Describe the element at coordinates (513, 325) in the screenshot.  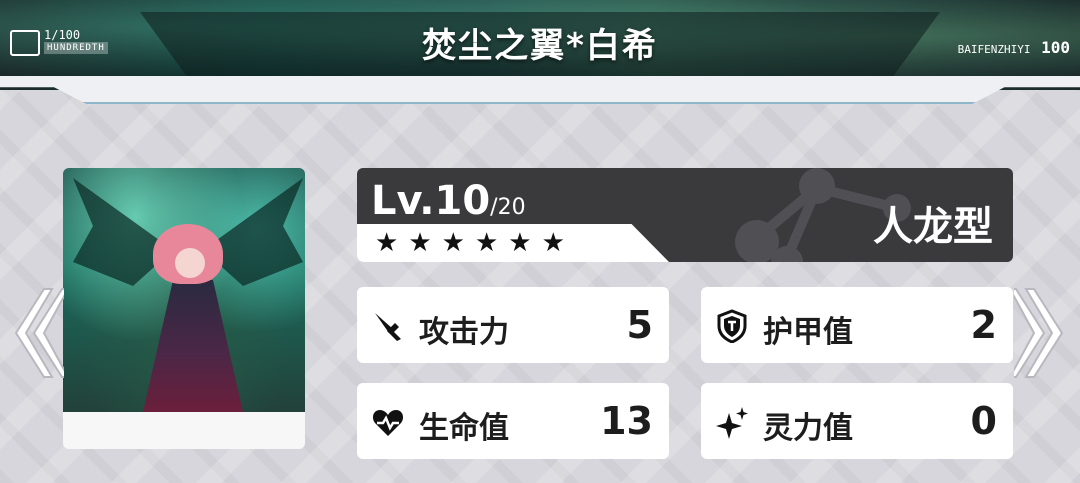
I see `stat-attack: 攻击力 5` at that location.